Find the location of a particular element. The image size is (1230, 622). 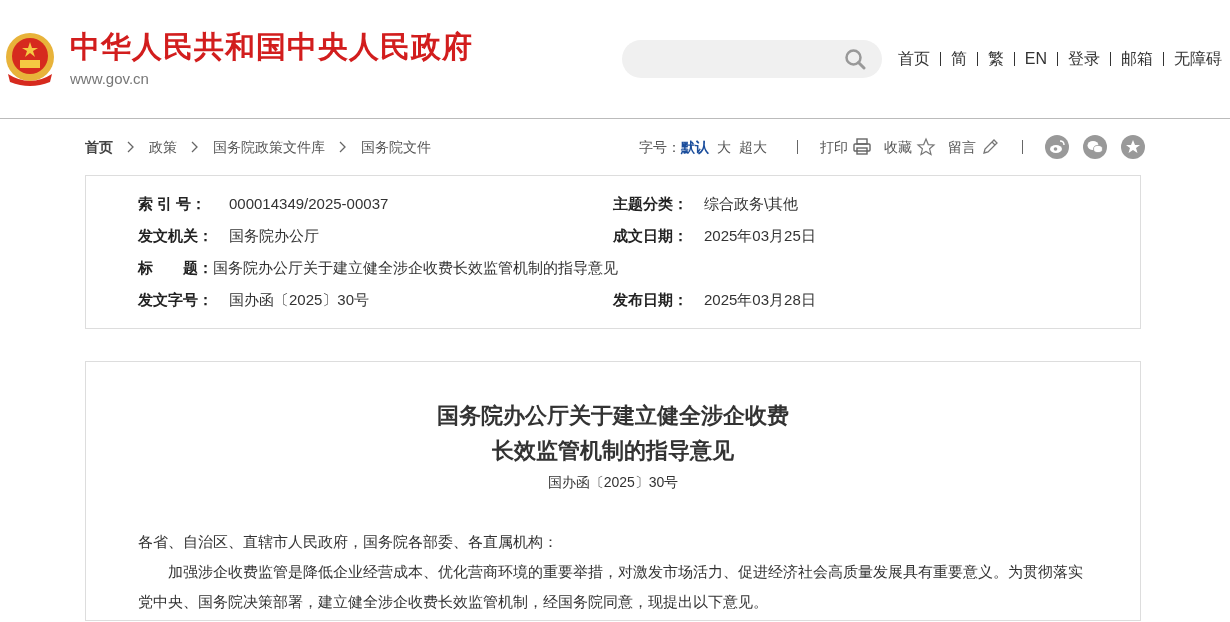

nav-link: 简 is located at coordinates (958, 59).